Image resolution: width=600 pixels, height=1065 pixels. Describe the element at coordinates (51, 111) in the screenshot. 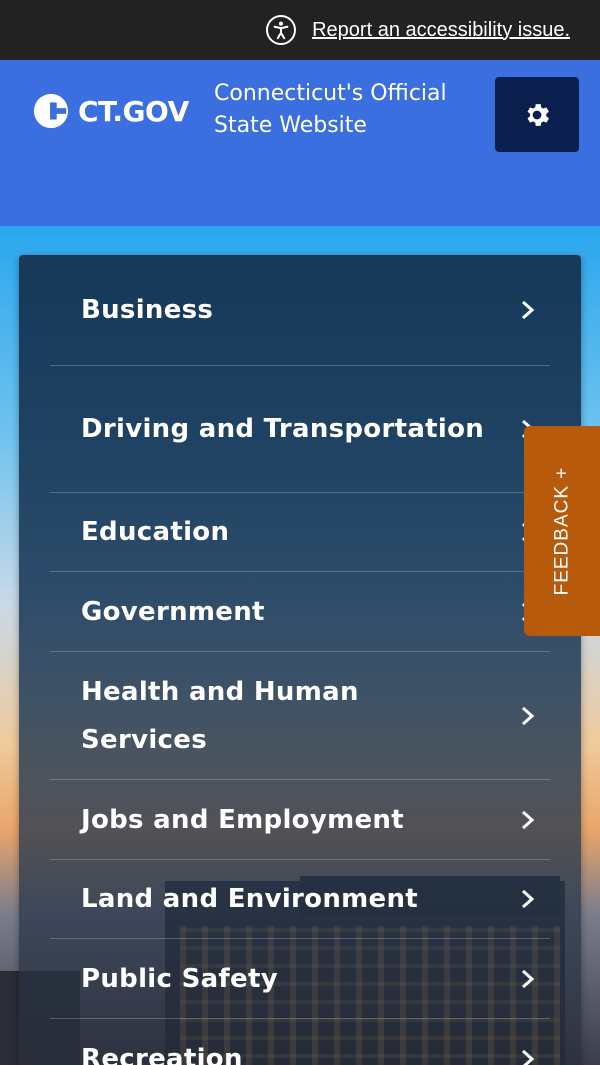

I see `ct-logo-icon` at that location.